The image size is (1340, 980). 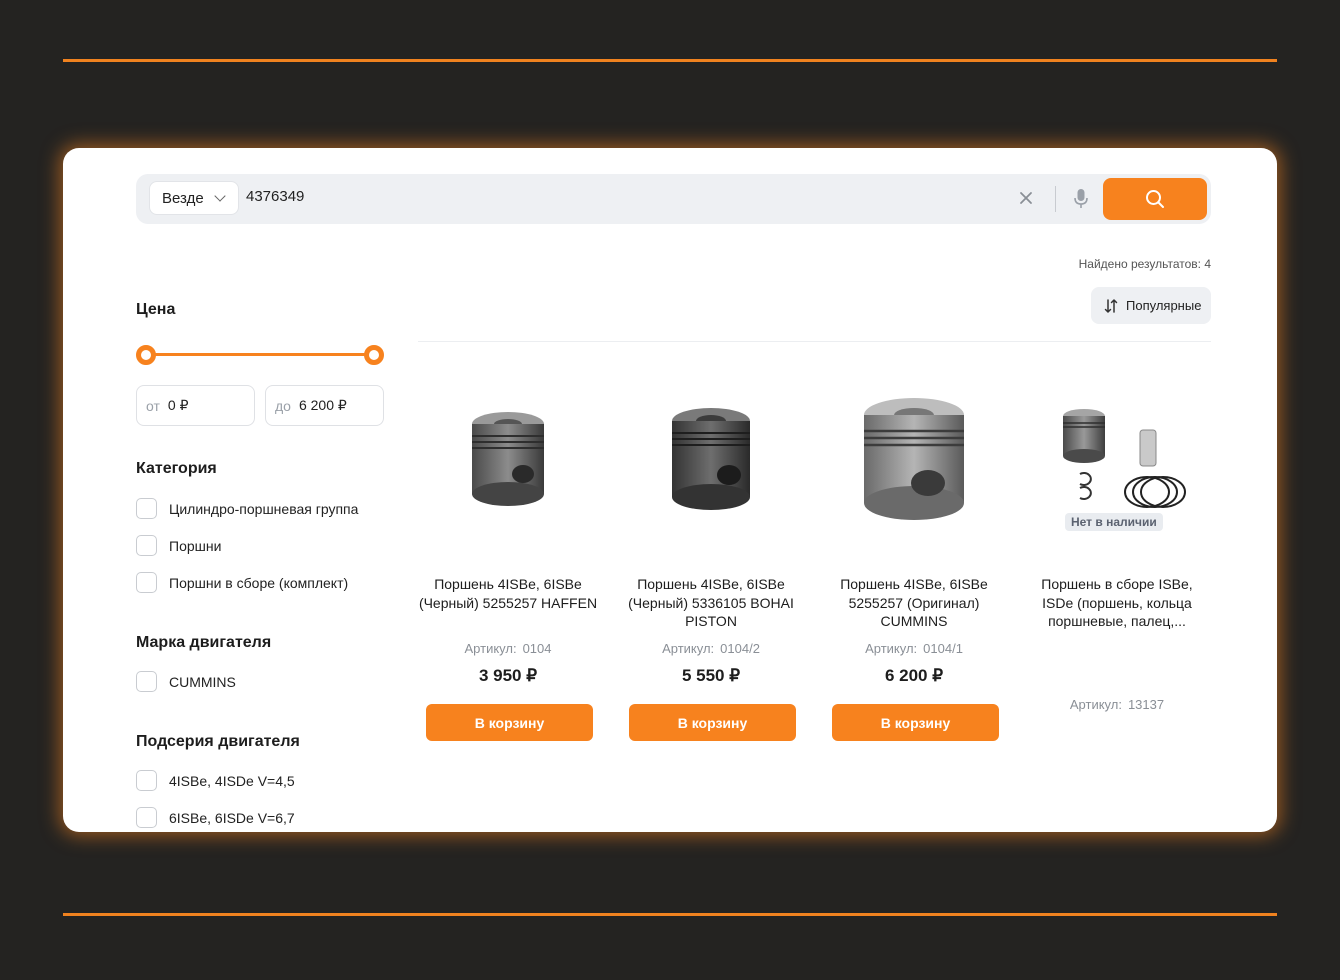 I want to click on piston-kit-image, so click(x=1124, y=458).